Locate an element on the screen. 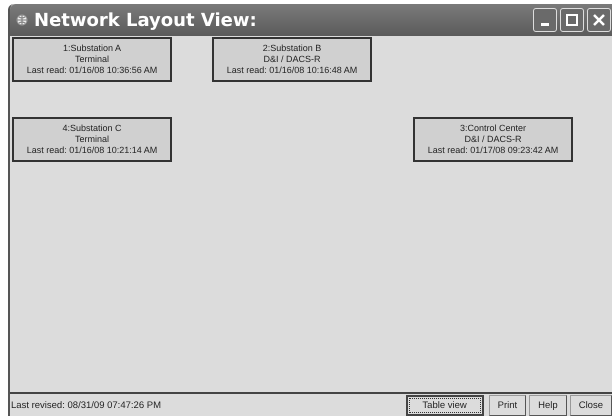  last-read-text: Last read: 01/16/08 10:21:14 AM is located at coordinates (92, 150).